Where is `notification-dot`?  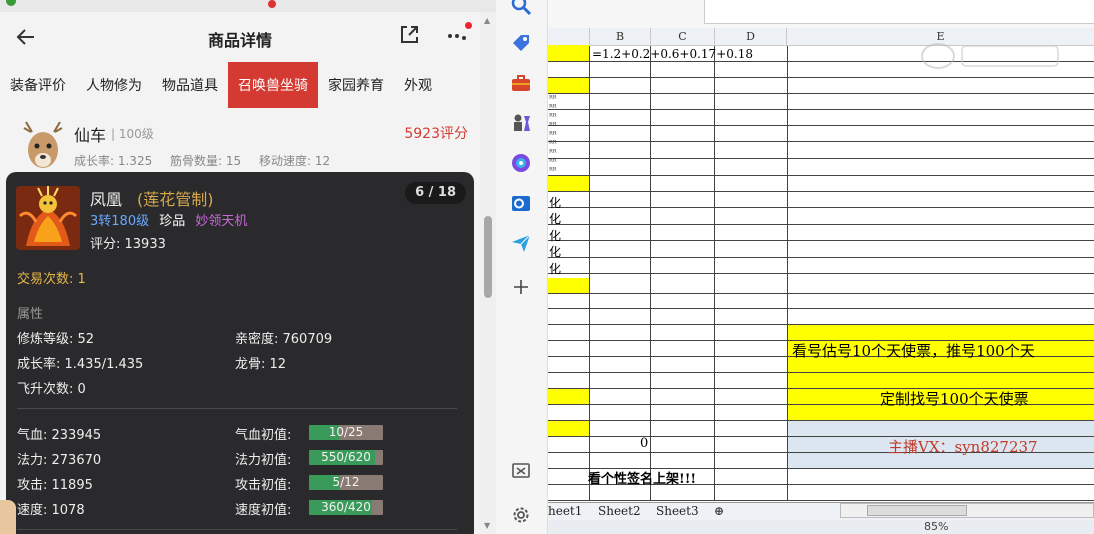 notification-dot is located at coordinates (468, 25).